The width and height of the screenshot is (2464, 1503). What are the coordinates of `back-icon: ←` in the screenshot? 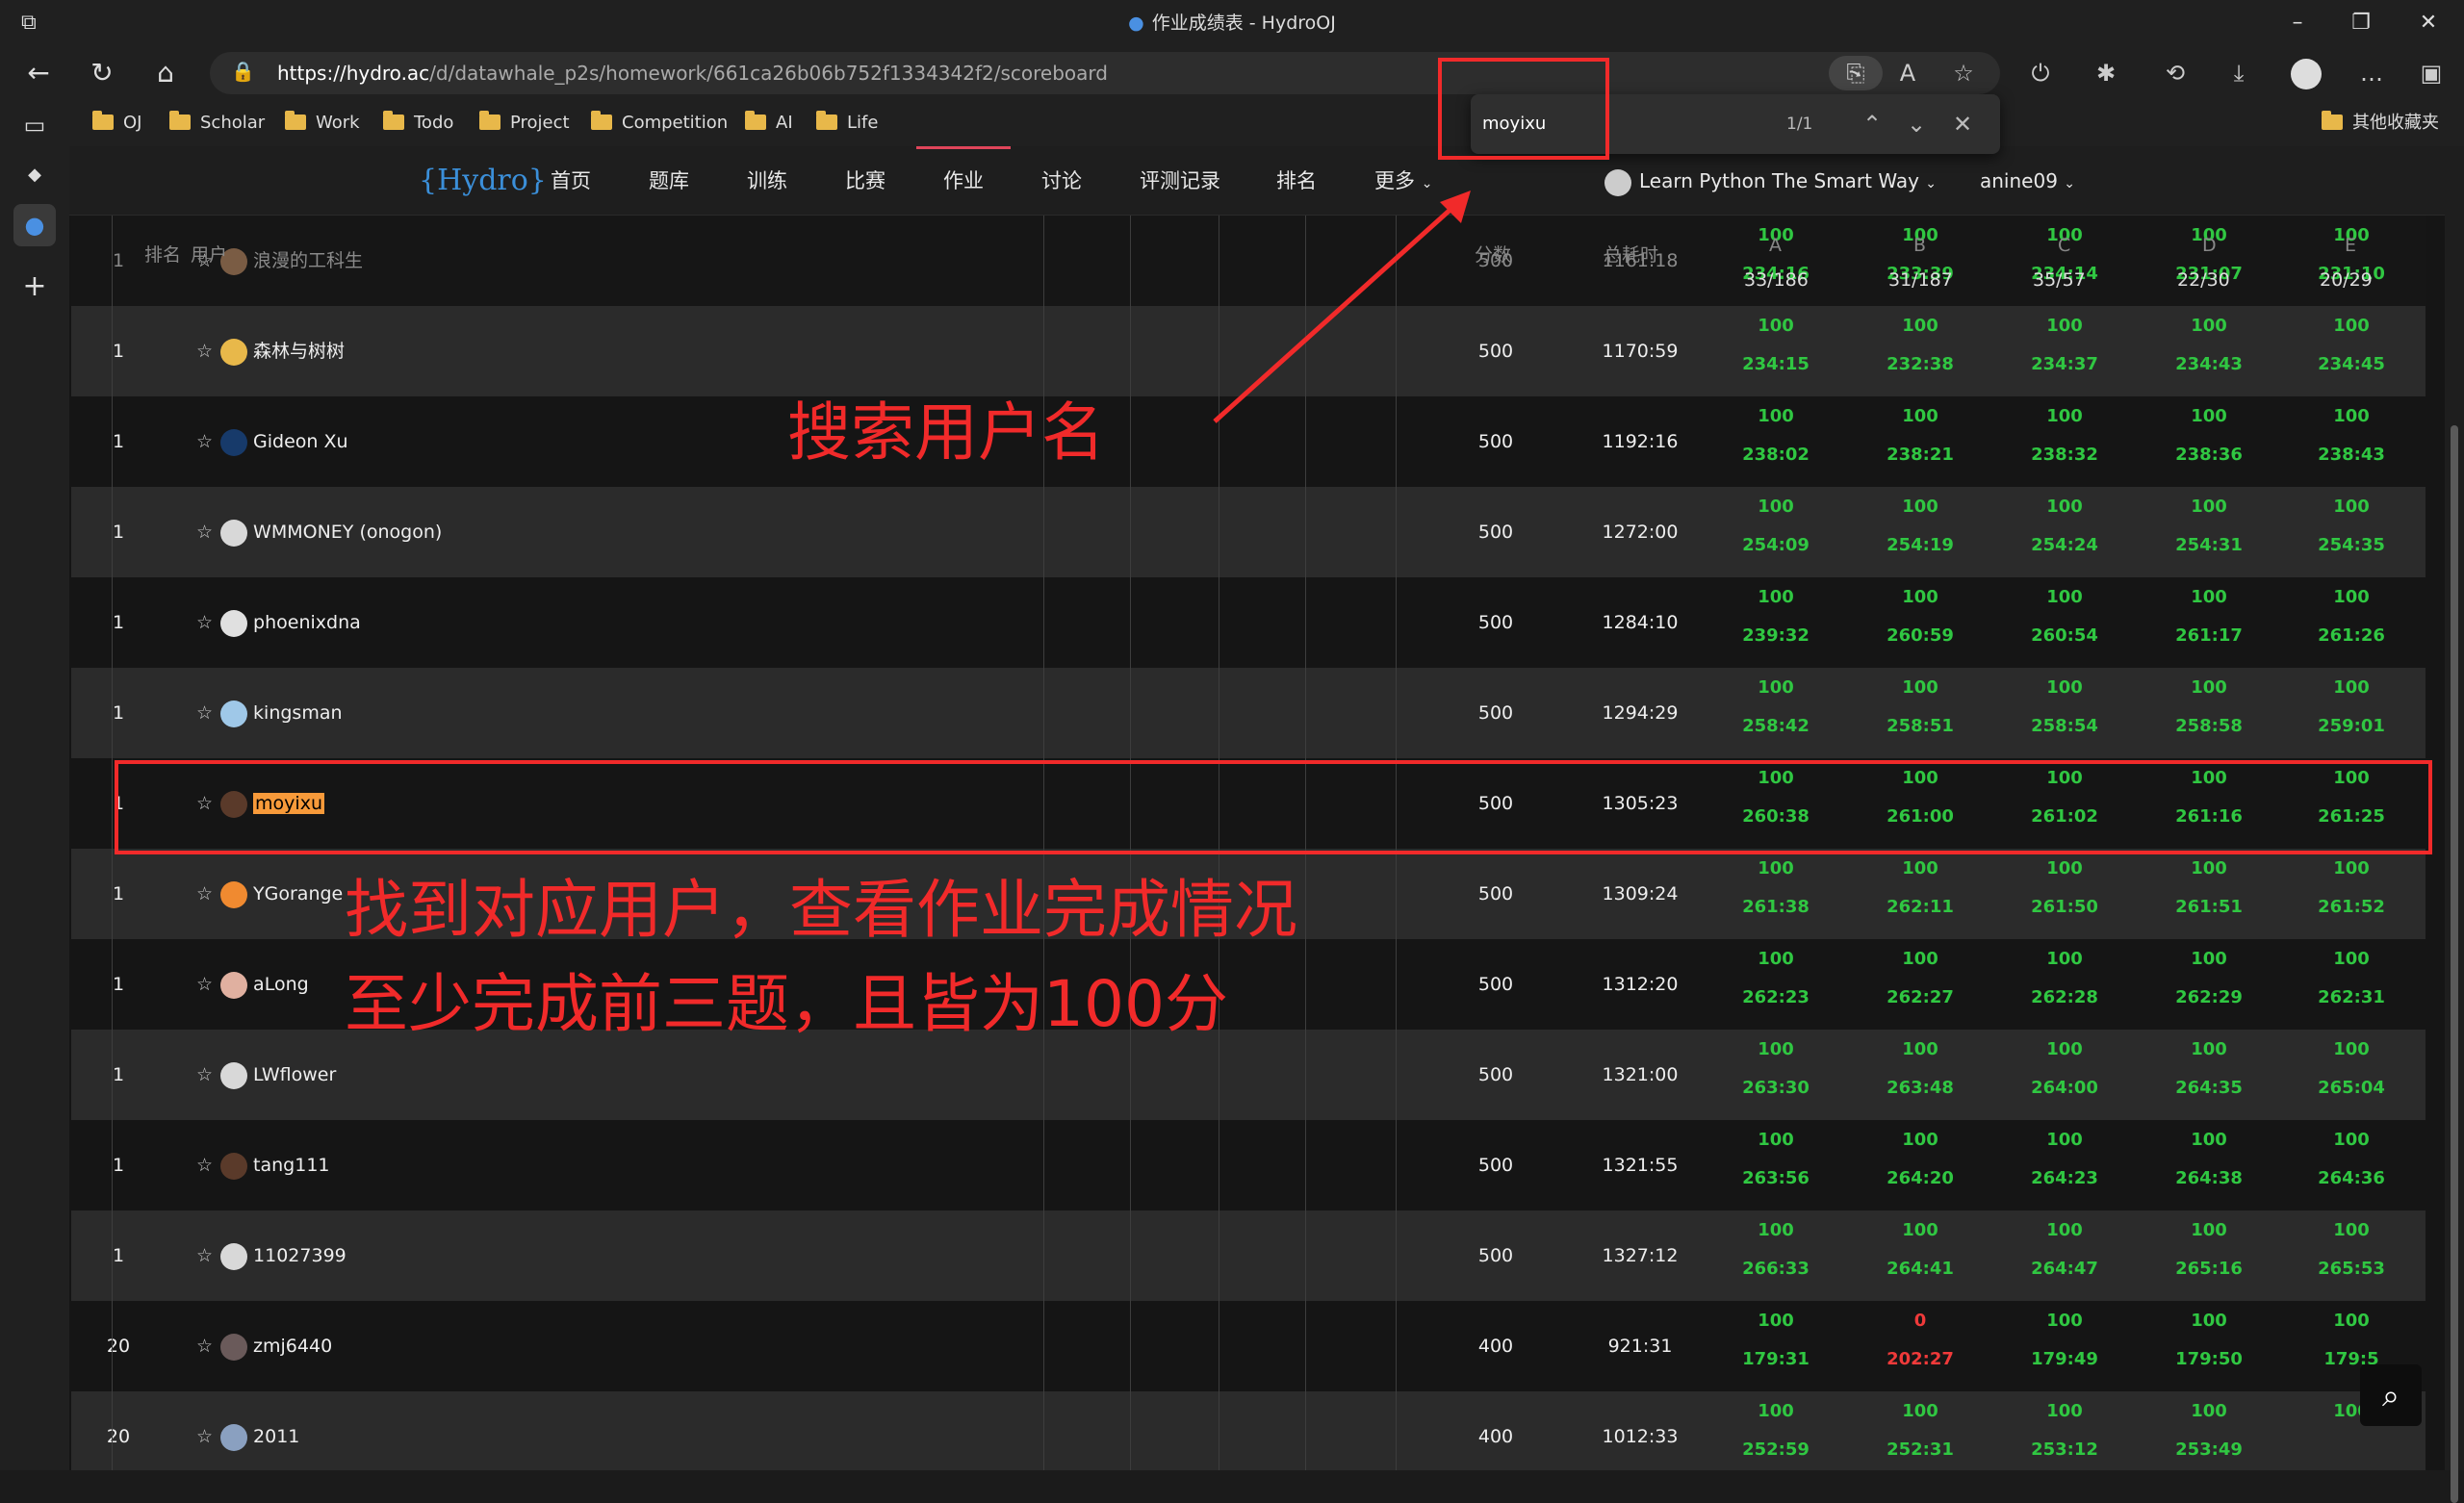 It's located at (38, 73).